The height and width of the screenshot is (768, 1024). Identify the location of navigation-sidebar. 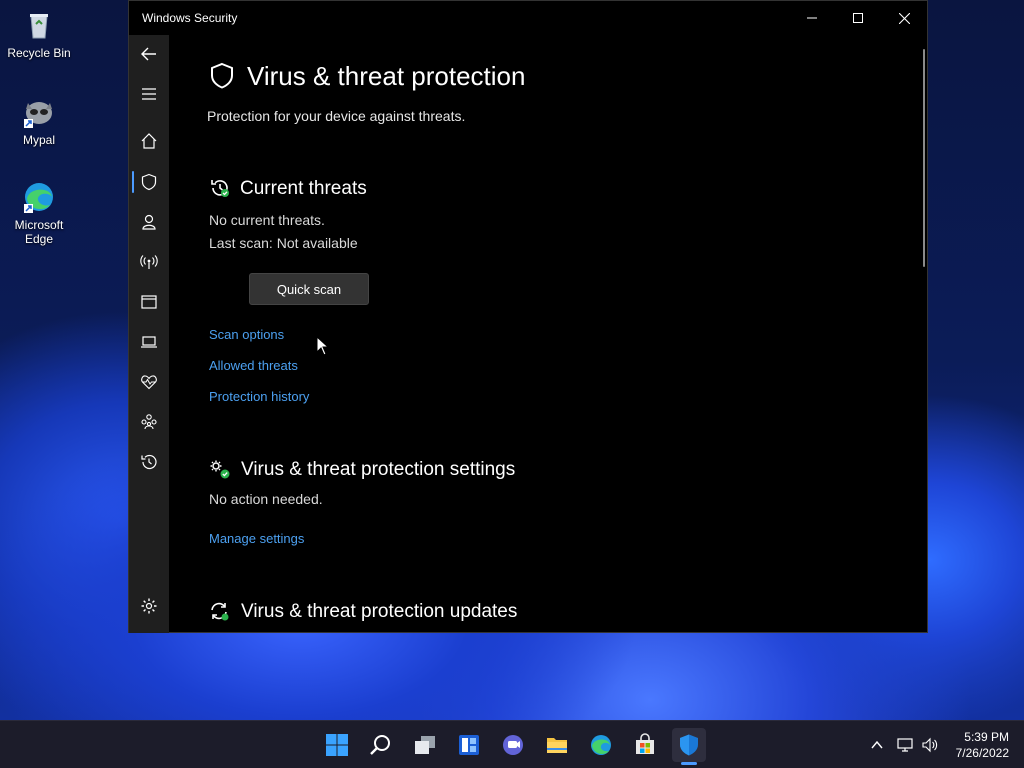
(149, 334).